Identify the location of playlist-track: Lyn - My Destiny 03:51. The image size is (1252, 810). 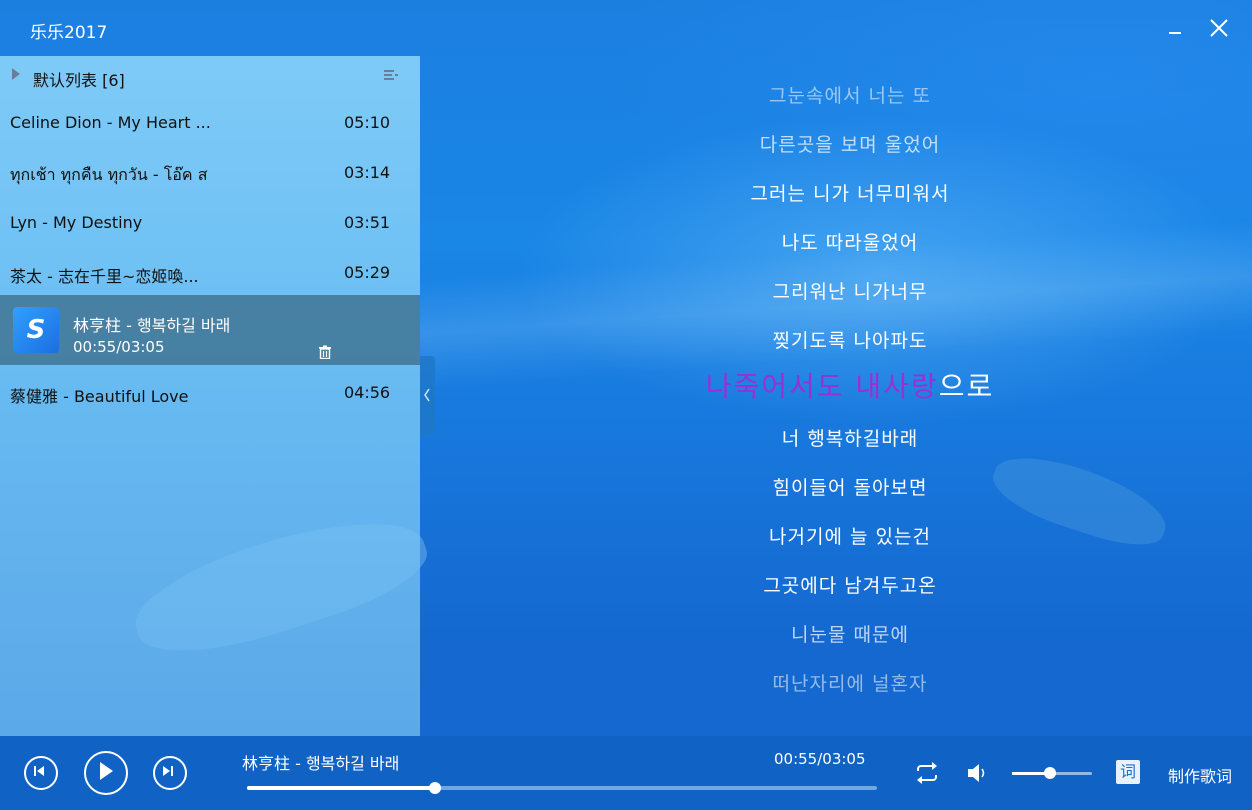
(210, 222).